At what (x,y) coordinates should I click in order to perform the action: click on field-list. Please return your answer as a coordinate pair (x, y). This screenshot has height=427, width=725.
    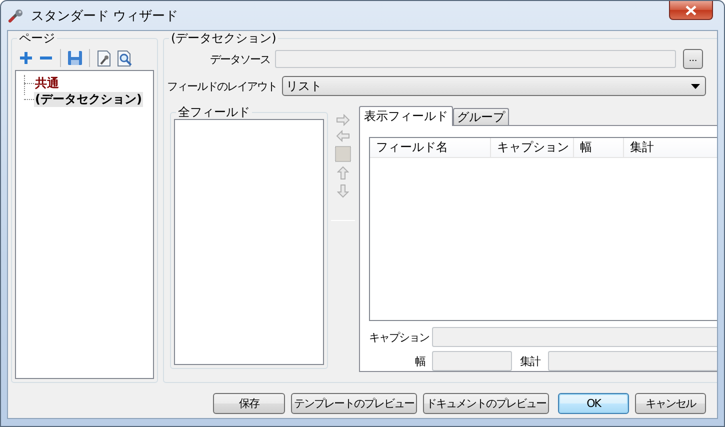
    Looking at the image, I should click on (249, 242).